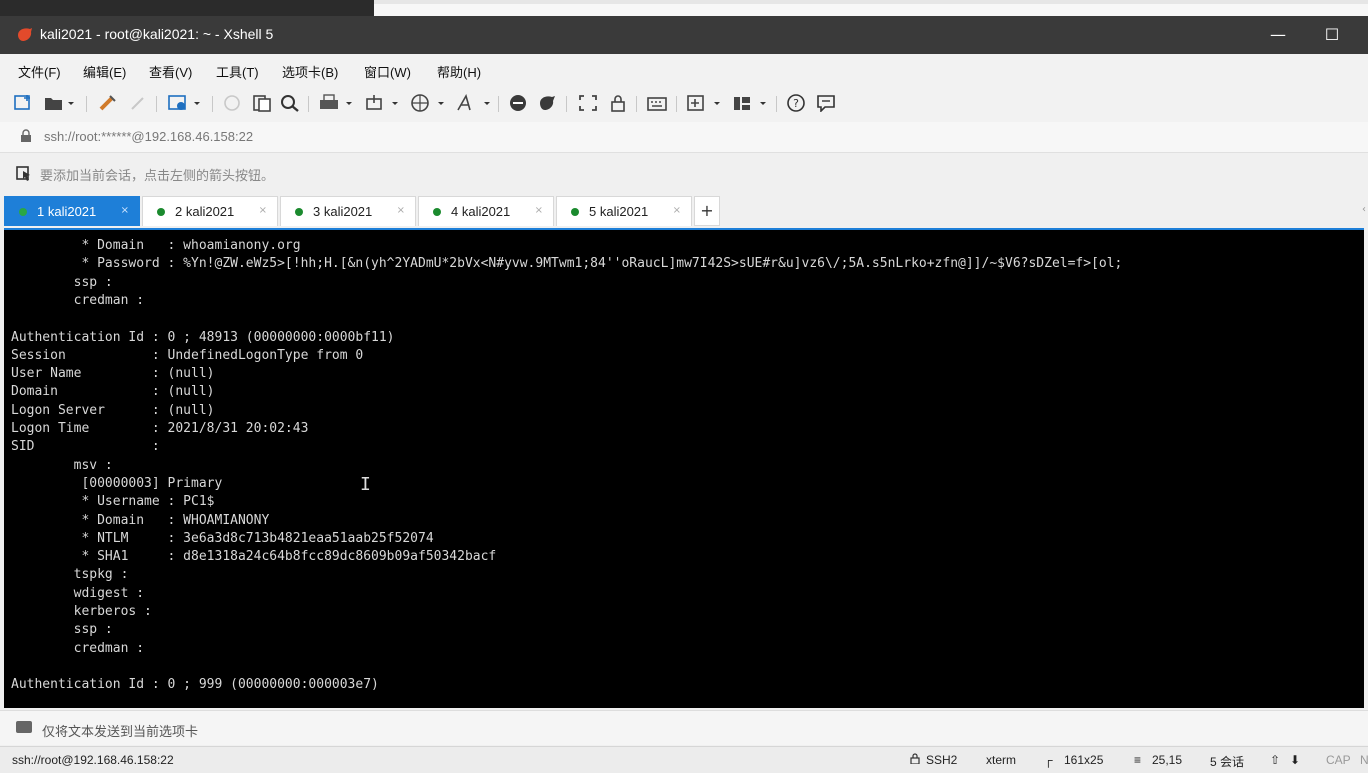 Image resolution: width=1368 pixels, height=773 pixels. Describe the element at coordinates (518, 104) in the screenshot. I see `xftp-icon` at that location.